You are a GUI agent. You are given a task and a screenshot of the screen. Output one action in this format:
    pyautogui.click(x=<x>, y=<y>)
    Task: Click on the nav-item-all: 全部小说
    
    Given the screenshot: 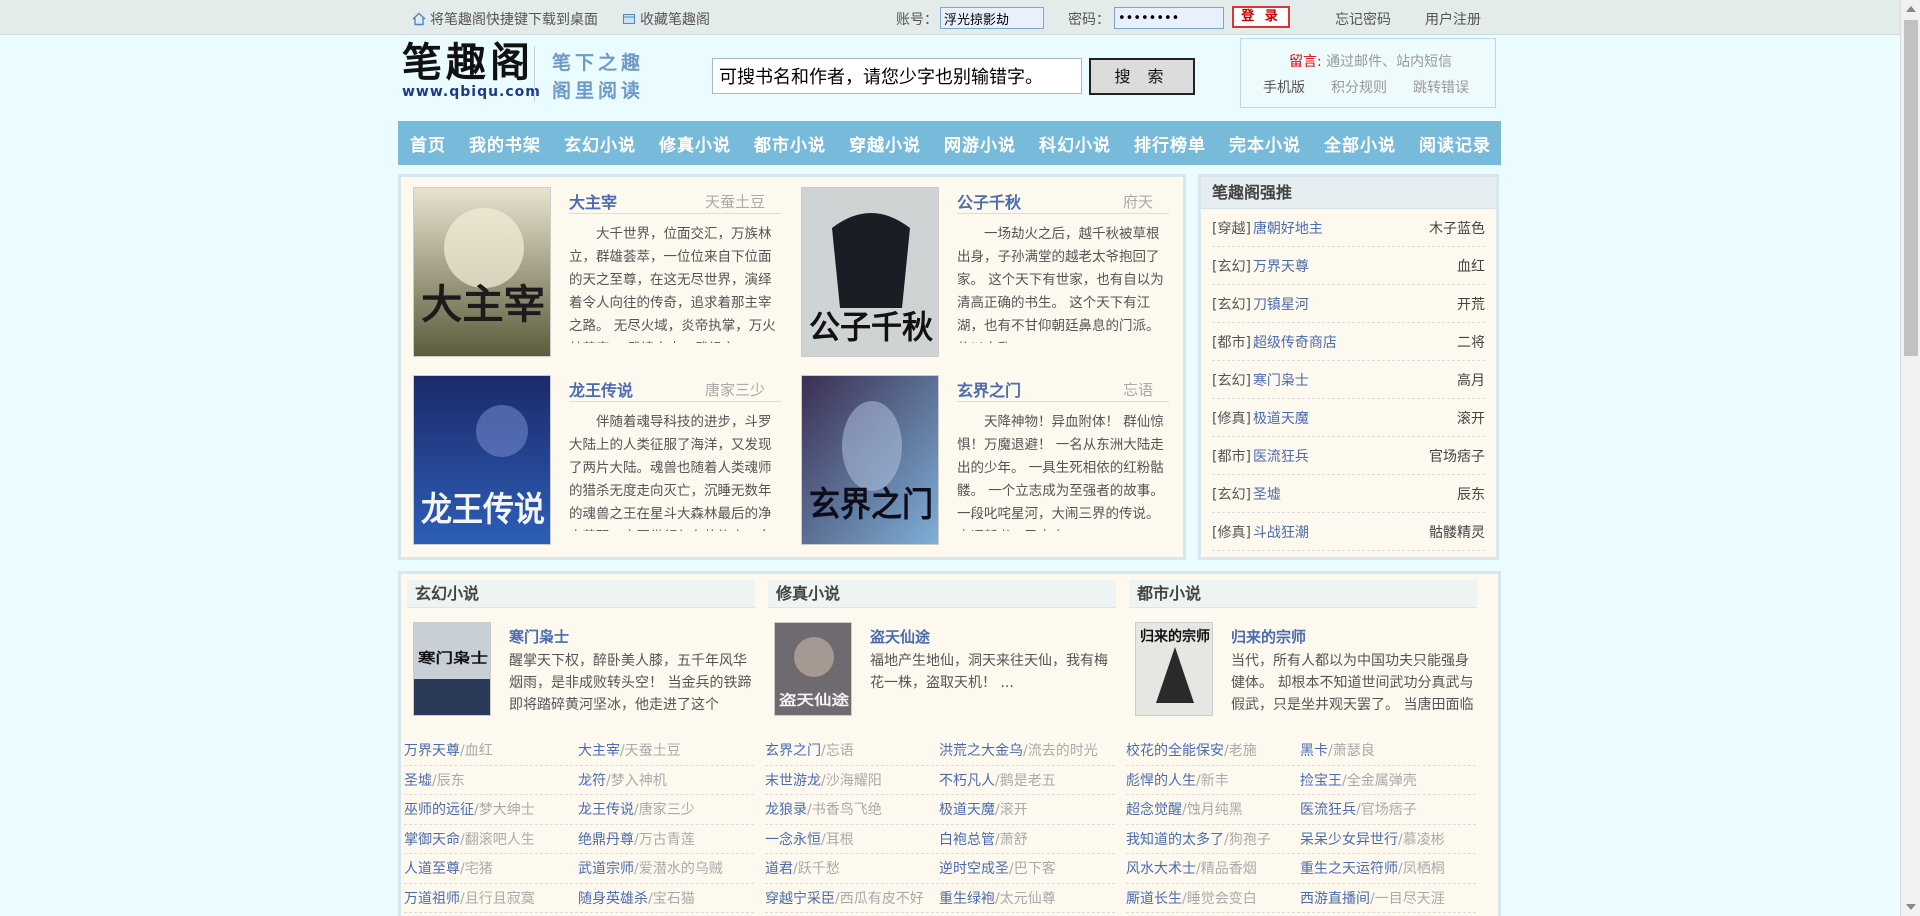 What is the action you would take?
    pyautogui.click(x=1360, y=143)
    